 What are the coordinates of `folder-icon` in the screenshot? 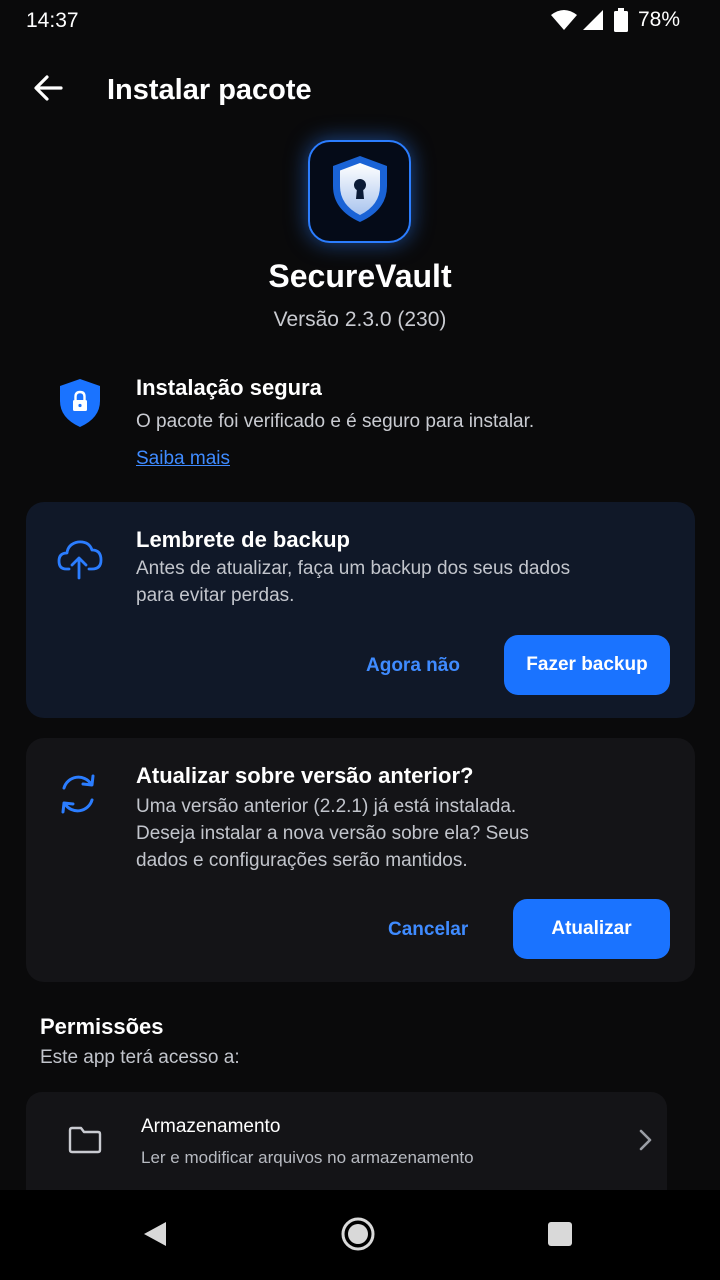 It's located at (85, 1142).